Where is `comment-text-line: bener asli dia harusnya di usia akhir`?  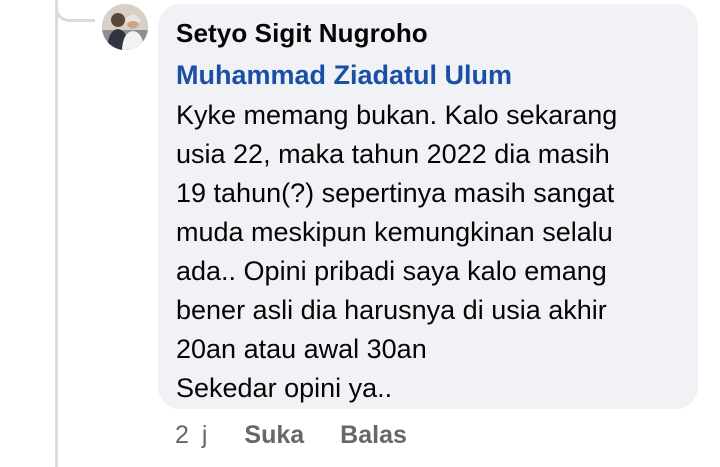 comment-text-line: bener asli dia harusnya di usia akhir is located at coordinates (391, 310).